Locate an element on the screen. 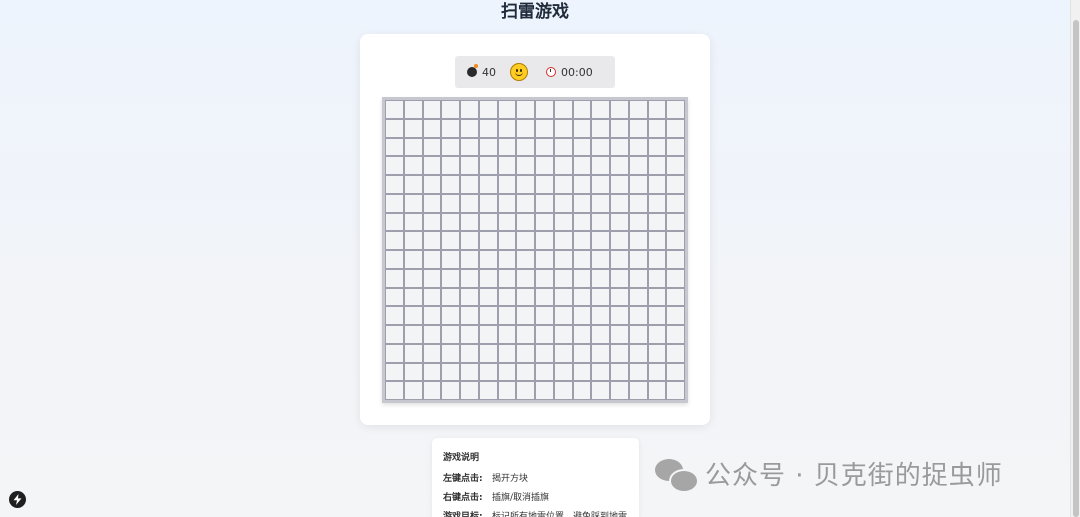  lightning-bolt-icon is located at coordinates (17, 499).